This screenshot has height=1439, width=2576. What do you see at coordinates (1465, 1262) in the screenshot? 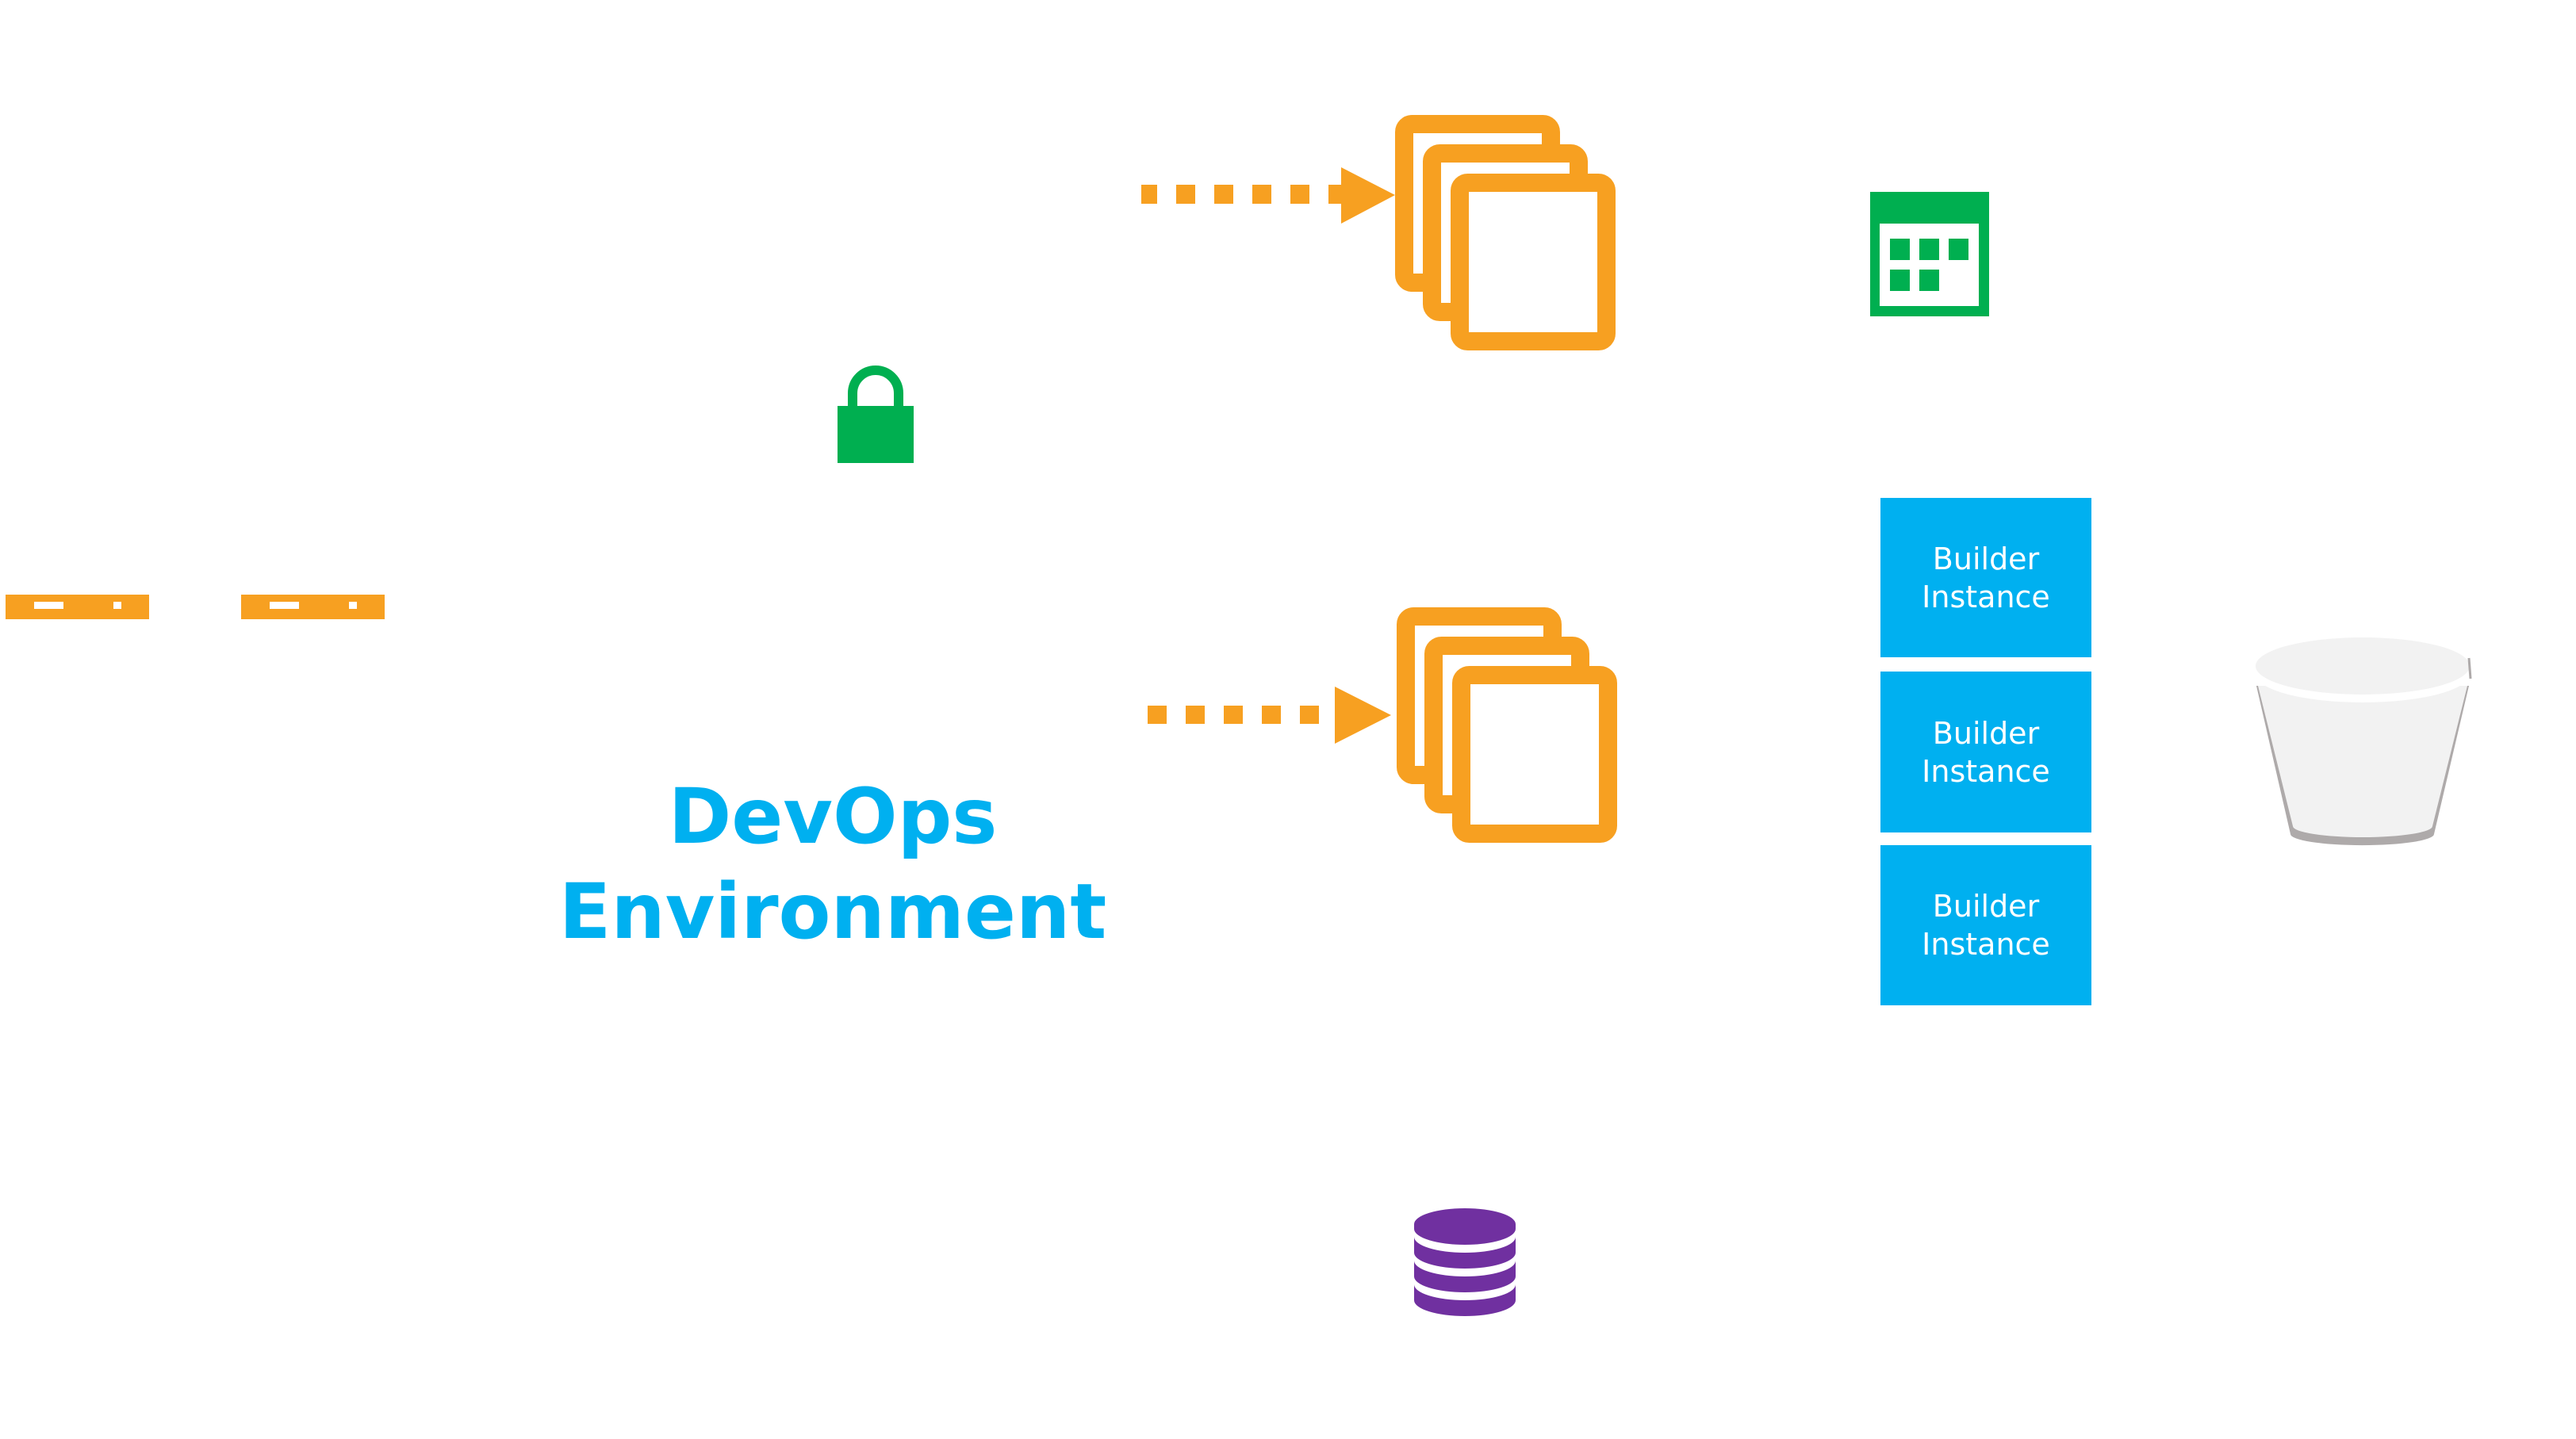
I see `database-icon` at bounding box center [1465, 1262].